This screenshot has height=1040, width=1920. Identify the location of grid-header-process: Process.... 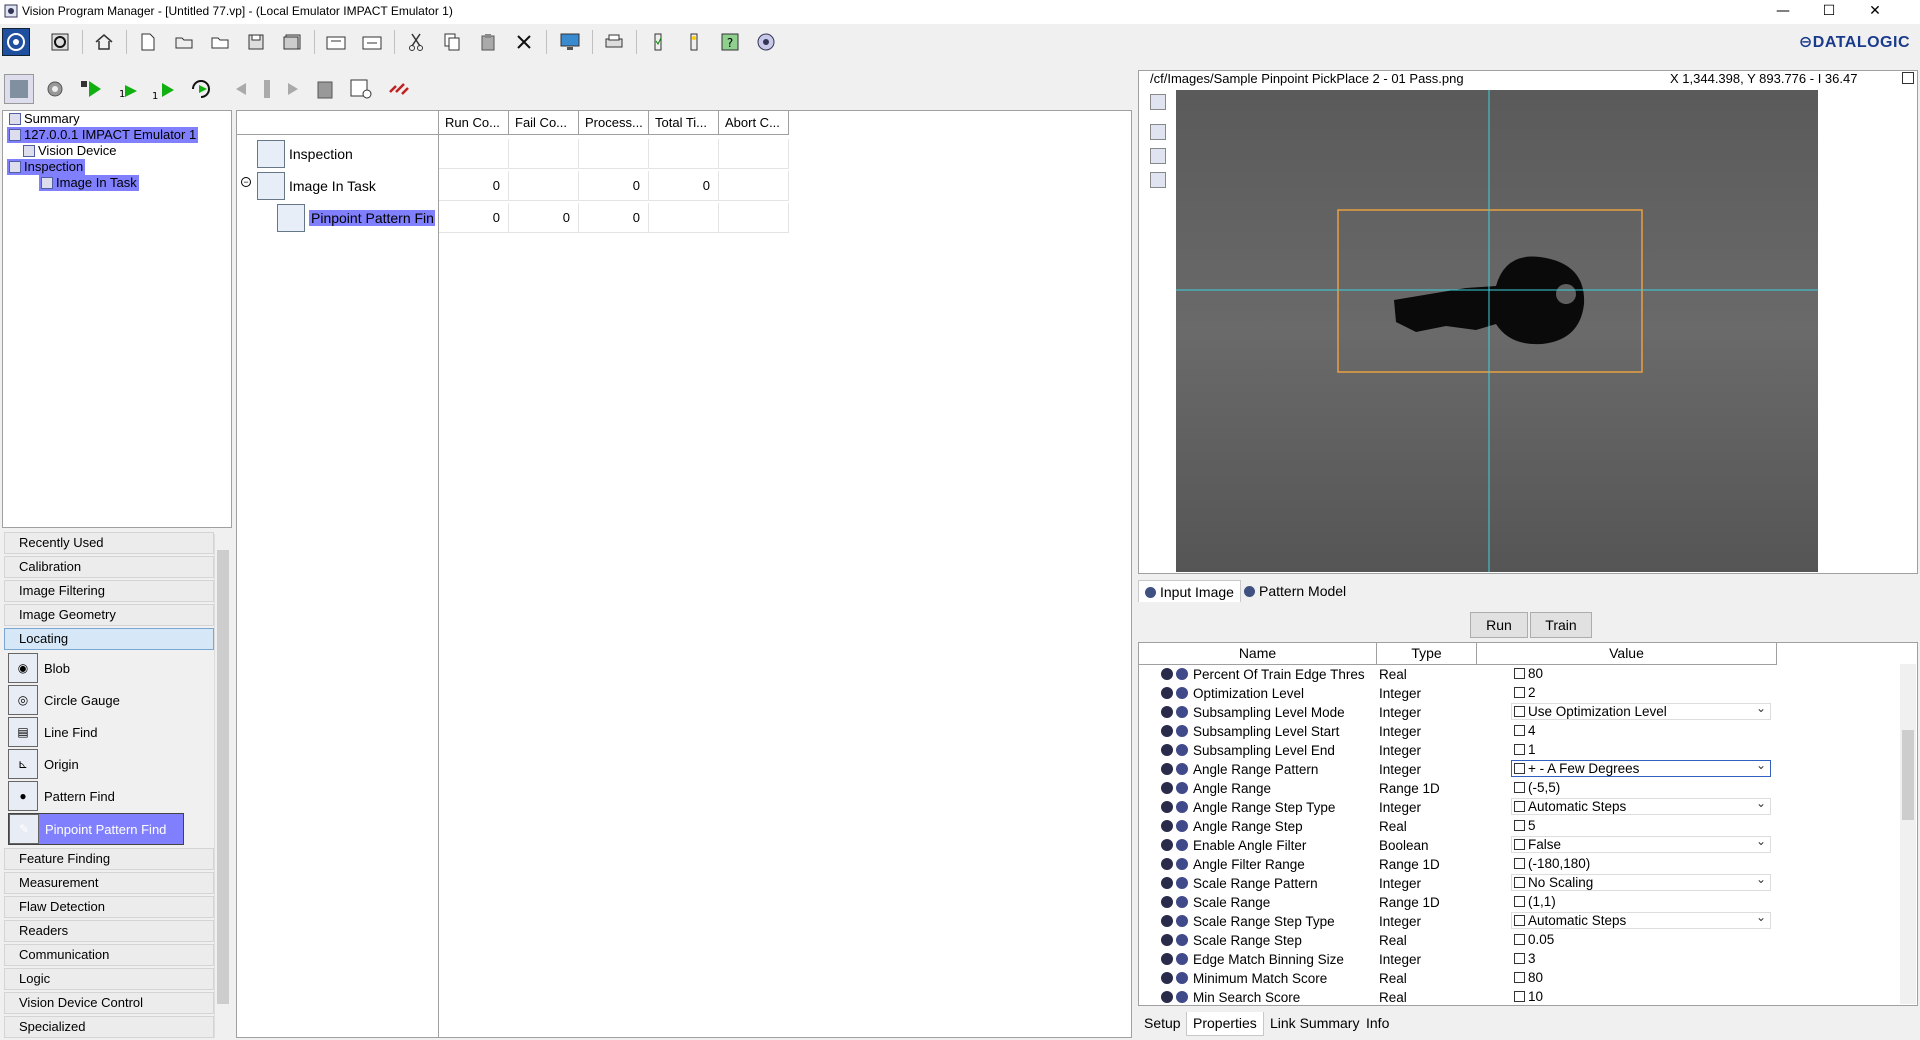
(614, 123).